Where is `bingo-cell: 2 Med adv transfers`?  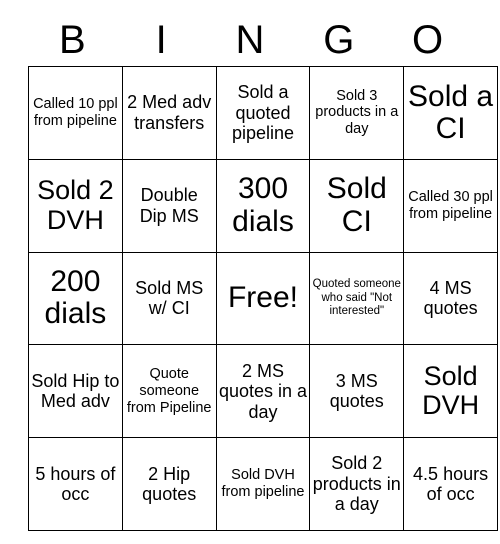 bingo-cell: 2 Med adv transfers is located at coordinates (169, 113).